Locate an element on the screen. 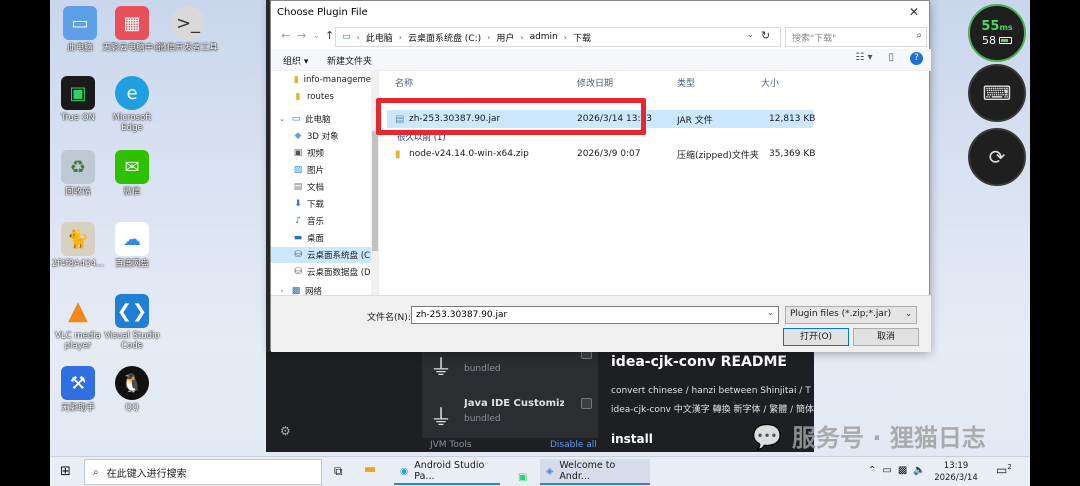  breadcrumb-item: 用户 is located at coordinates (505, 37).